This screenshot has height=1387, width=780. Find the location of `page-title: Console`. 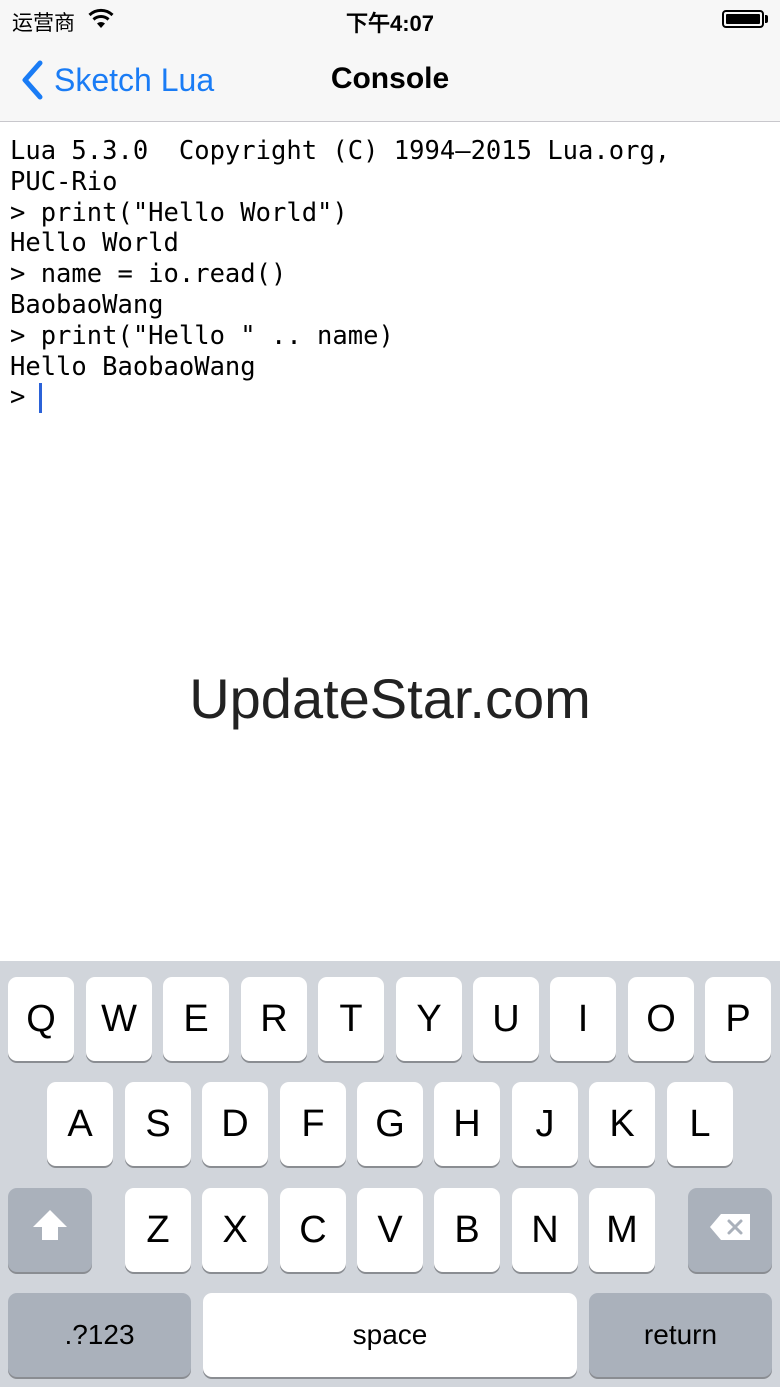

page-title: Console is located at coordinates (390, 78).